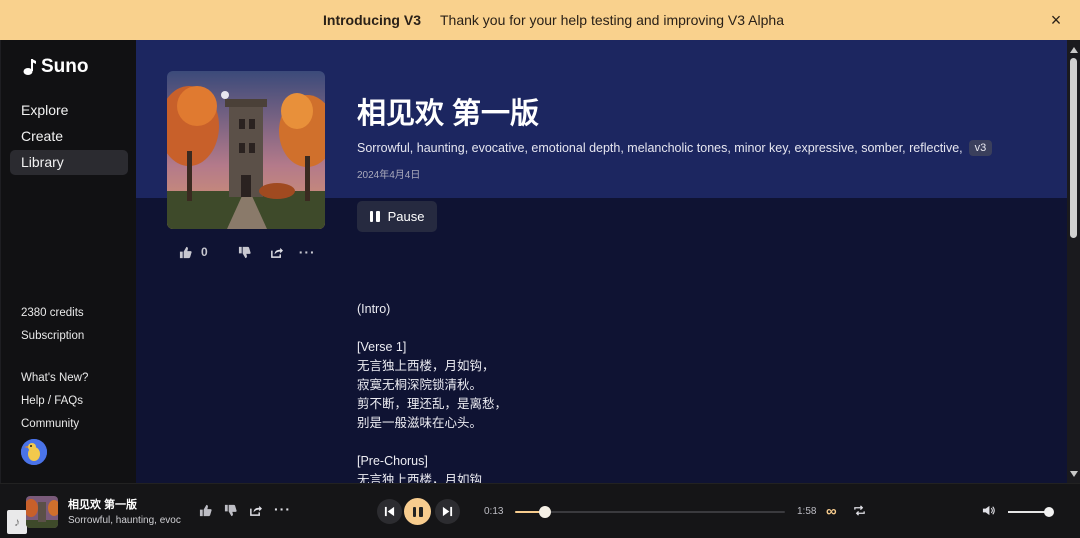  I want to click on community-link: Community, so click(50, 424).